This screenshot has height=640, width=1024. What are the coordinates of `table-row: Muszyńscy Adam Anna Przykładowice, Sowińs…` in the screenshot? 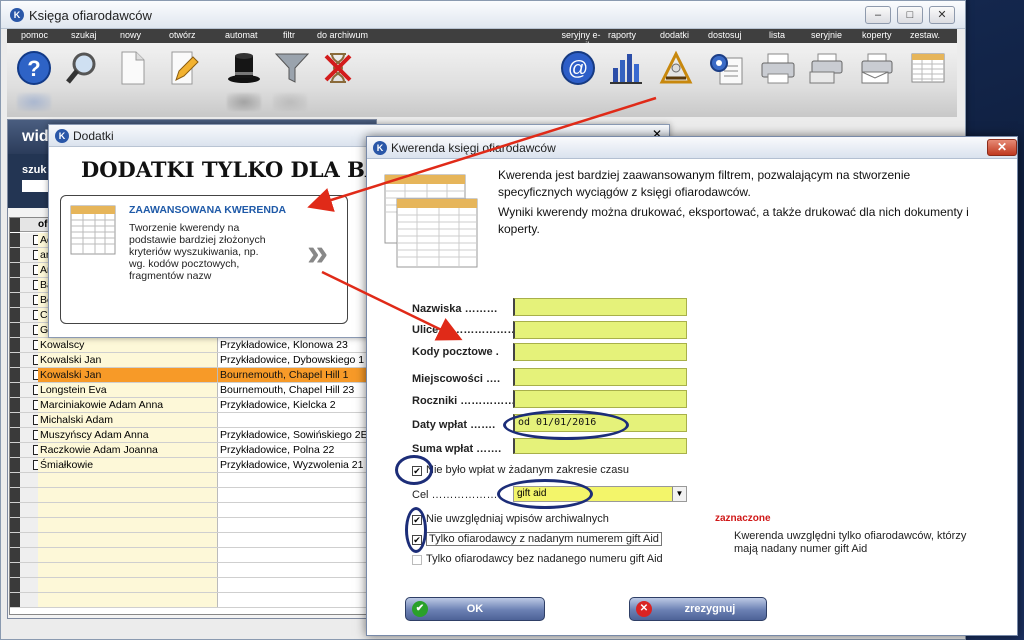 It's located at (190, 435).